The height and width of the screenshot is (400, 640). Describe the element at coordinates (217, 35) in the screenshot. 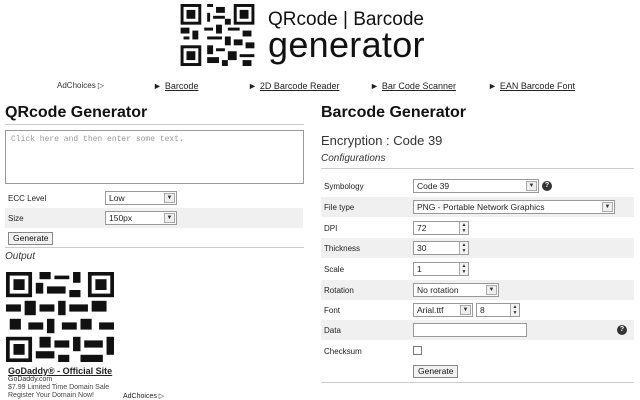

I see `qr-logo-icon` at that location.